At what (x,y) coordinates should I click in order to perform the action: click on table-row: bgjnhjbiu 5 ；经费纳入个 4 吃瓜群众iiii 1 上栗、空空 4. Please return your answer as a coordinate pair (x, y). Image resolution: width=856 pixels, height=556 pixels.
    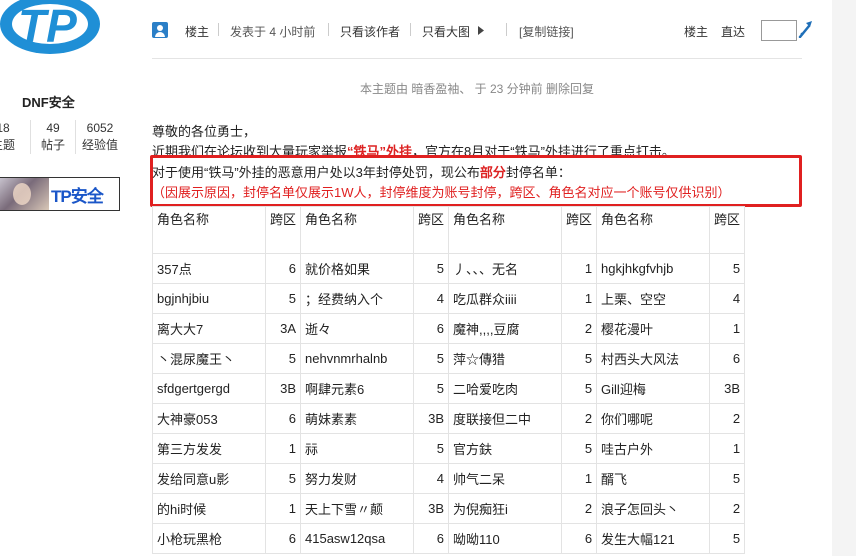
    Looking at the image, I should click on (449, 298).